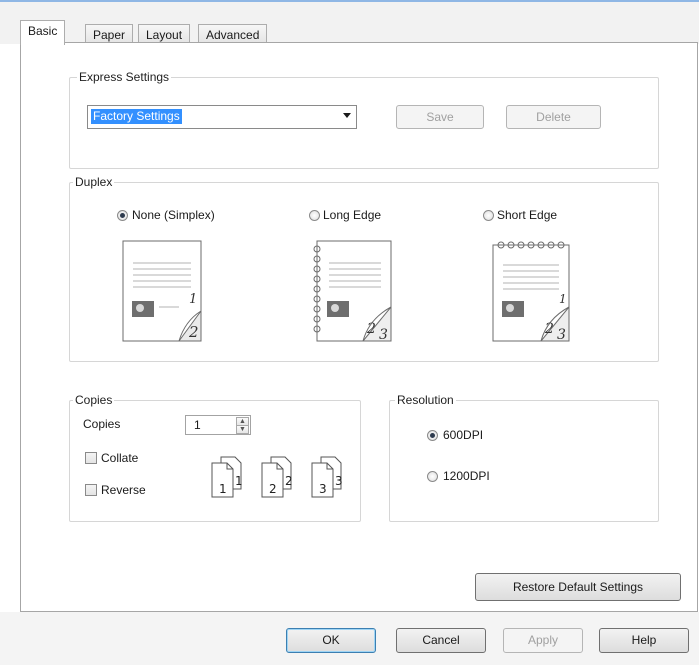 This screenshot has width=699, height=665. Describe the element at coordinates (218, 425) in the screenshot. I see `copies-spinbox: 1 ▲ ▼` at that location.